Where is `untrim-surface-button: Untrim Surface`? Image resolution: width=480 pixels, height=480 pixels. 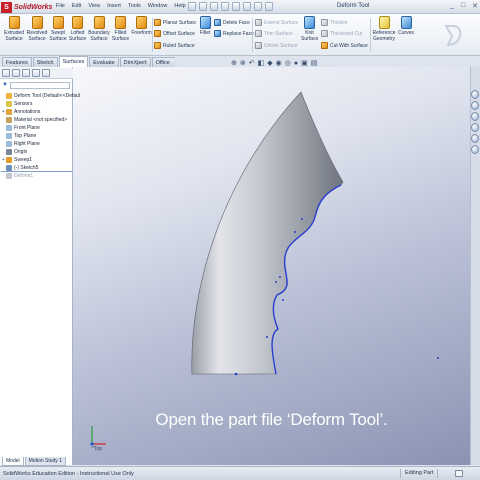
untrim-surface-button: Untrim Surface is located at coordinates (276, 45).